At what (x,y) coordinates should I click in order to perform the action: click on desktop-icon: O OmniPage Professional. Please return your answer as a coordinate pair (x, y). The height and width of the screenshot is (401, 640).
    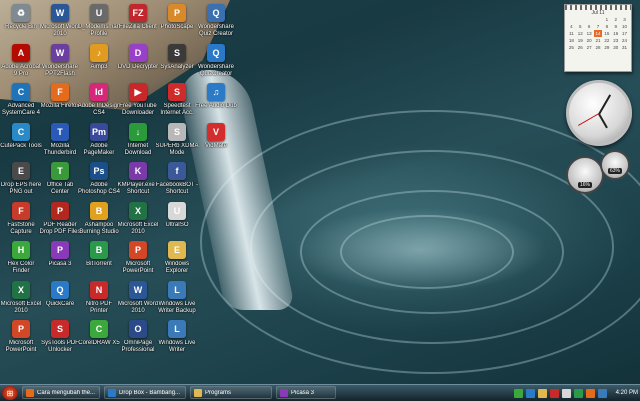
    Looking at the image, I should click on (138, 337).